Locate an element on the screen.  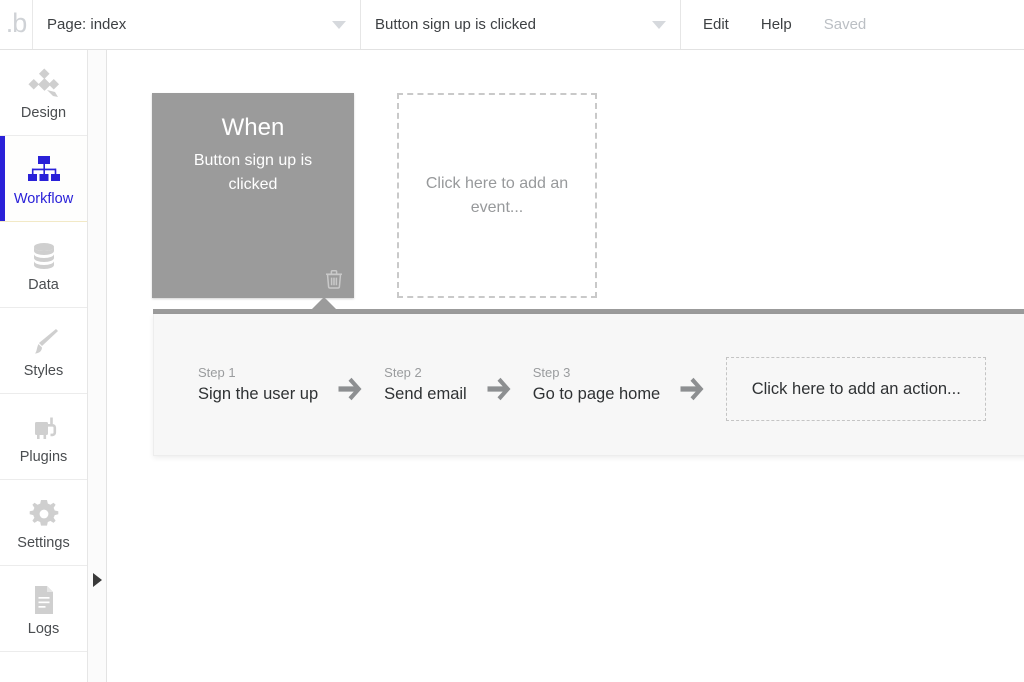
gear-icon is located at coordinates (44, 514).